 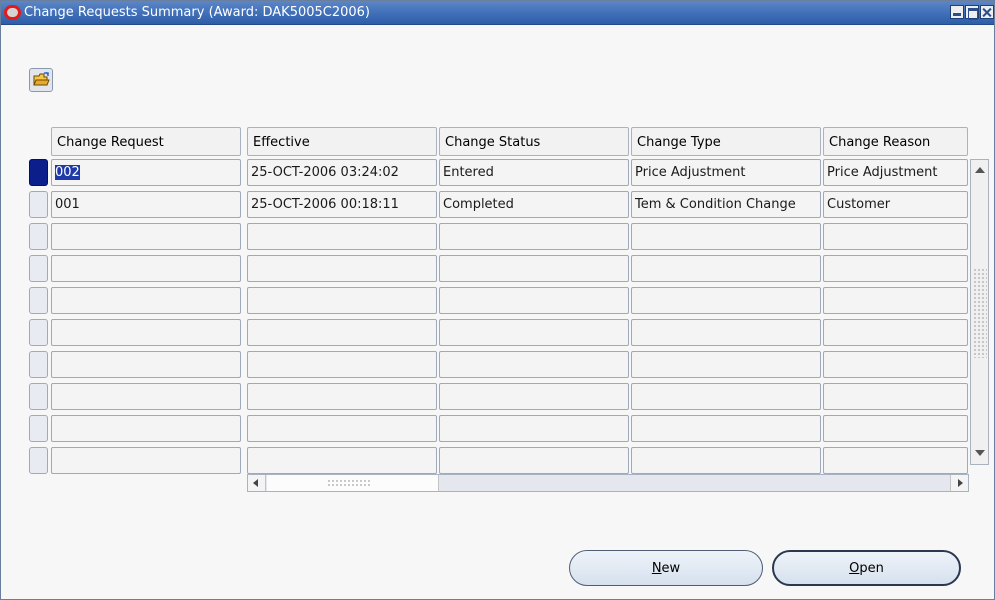 What do you see at coordinates (608, 483) in the screenshot?
I see `horizontal-scrollbar` at bounding box center [608, 483].